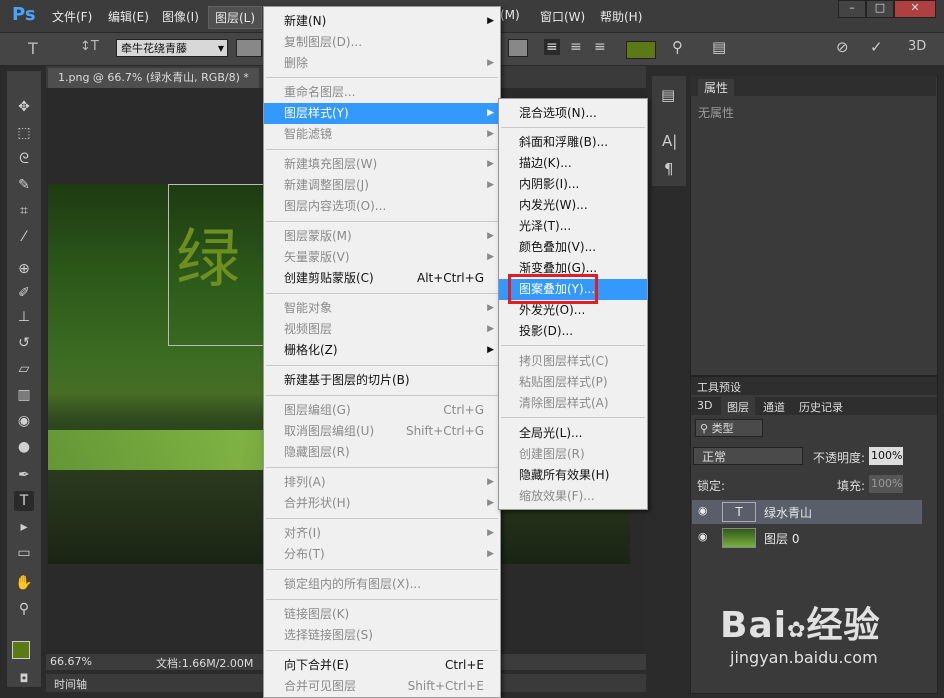 This screenshot has width=944, height=698. Describe the element at coordinates (382, 236) in the screenshot. I see `menu-item-layer-mask: 图层蒙版(M) ▶` at that location.